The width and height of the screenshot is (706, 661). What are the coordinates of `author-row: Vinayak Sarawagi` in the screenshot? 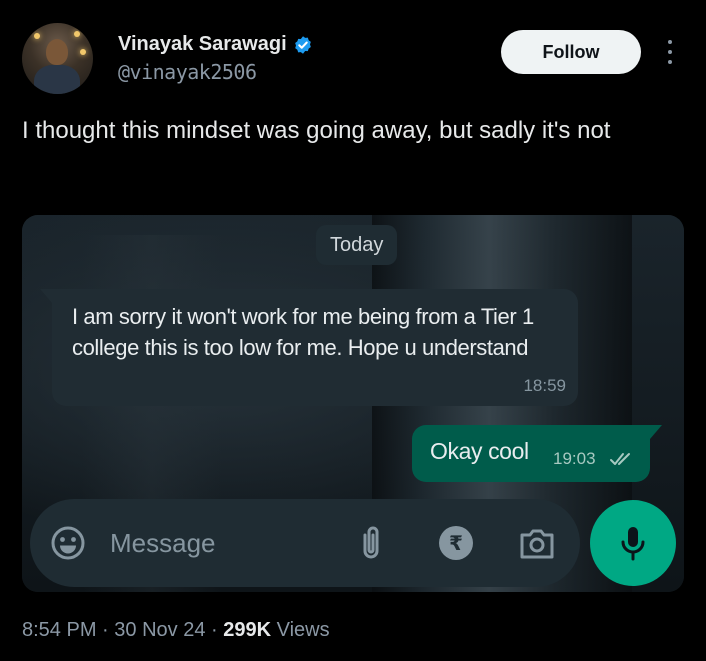 It's located at (215, 44).